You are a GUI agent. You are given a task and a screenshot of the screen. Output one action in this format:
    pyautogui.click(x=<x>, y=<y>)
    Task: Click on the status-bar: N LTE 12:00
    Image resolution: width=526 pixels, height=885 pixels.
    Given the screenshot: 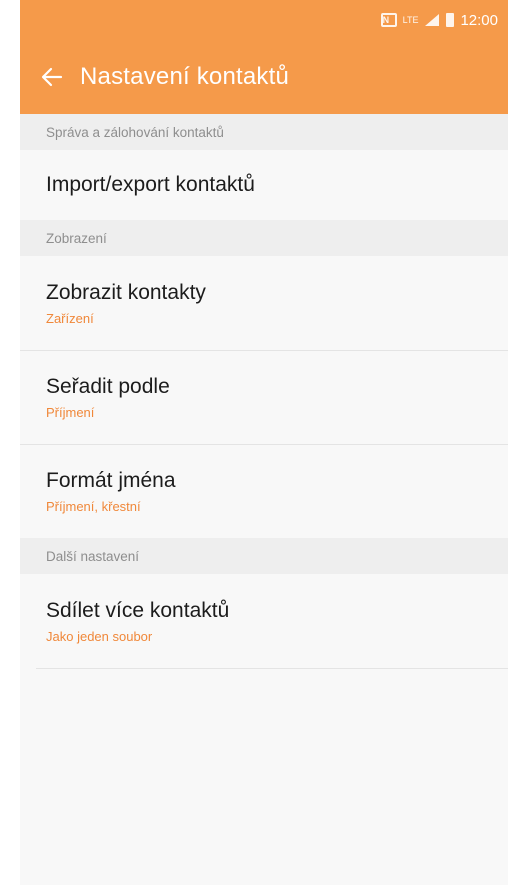 What is the action you would take?
    pyautogui.click(x=264, y=20)
    